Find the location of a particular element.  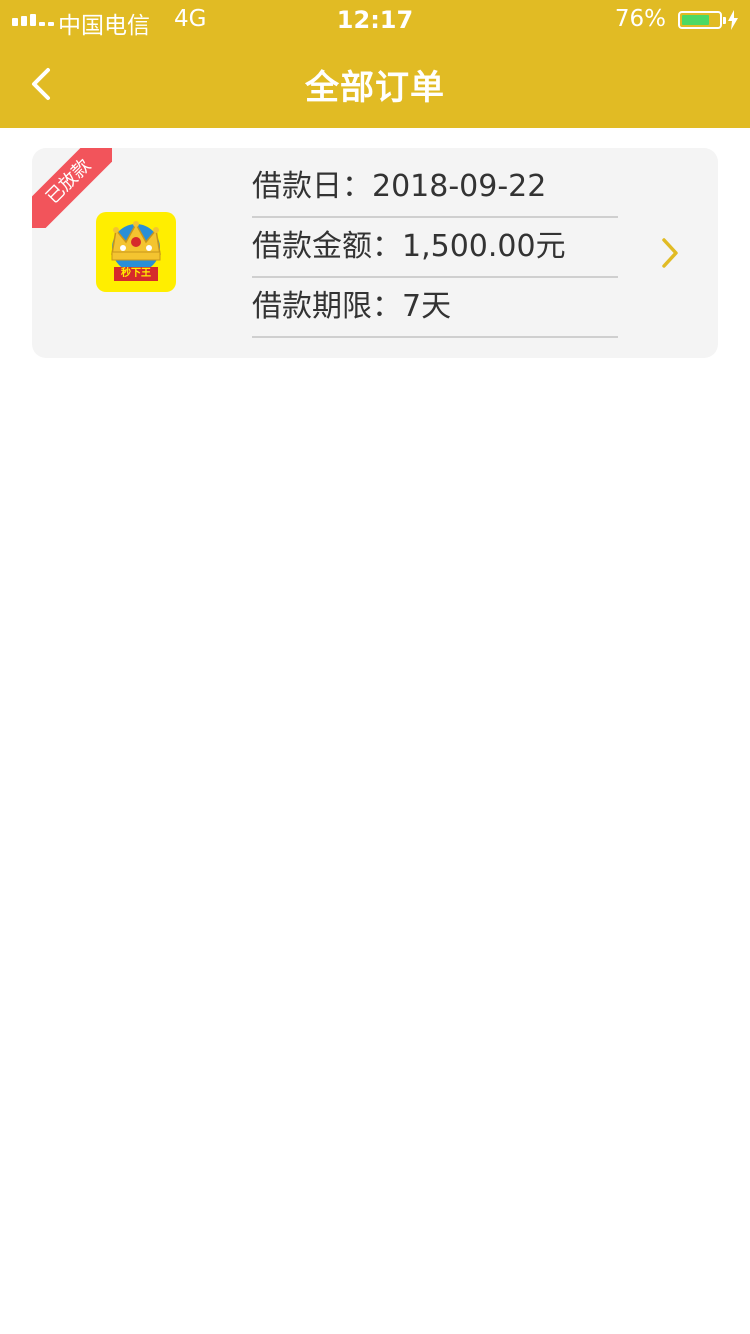

header: 中国电信 4G 12:17 76% 全部订单 is located at coordinates (375, 64).